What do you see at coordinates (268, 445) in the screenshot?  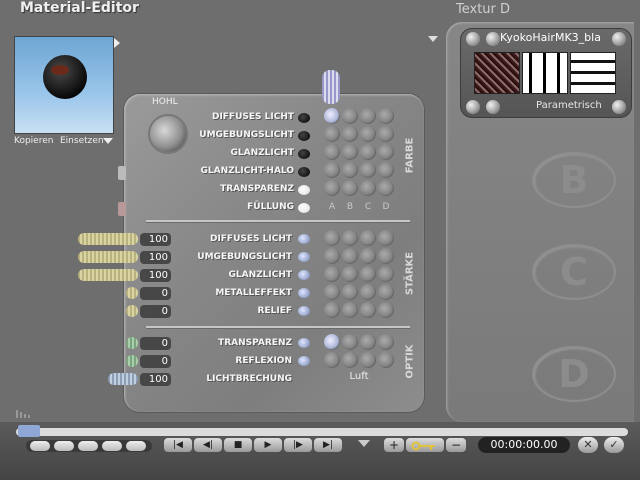 I see `play-button: ▶` at bounding box center [268, 445].